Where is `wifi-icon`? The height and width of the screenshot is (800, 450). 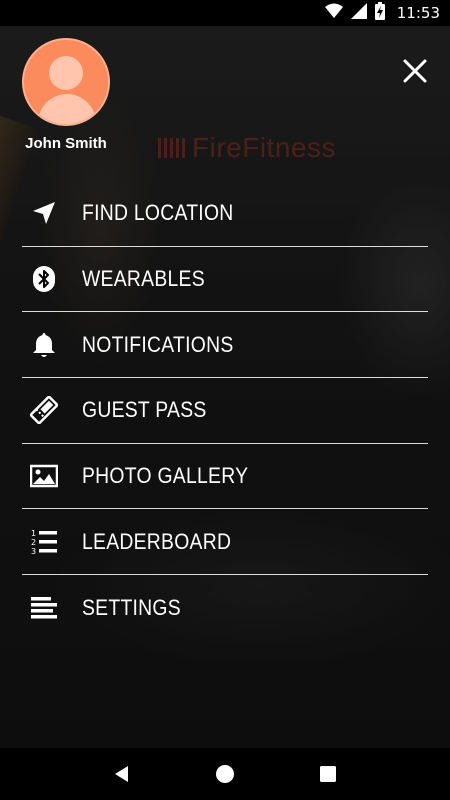 wifi-icon is located at coordinates (333, 13).